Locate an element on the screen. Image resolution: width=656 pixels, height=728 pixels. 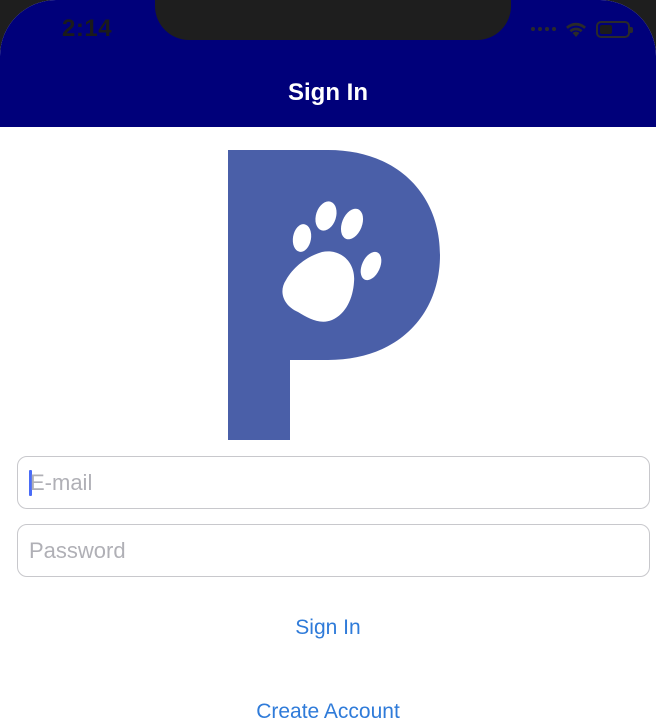
password-field: Password is located at coordinates (333, 550).